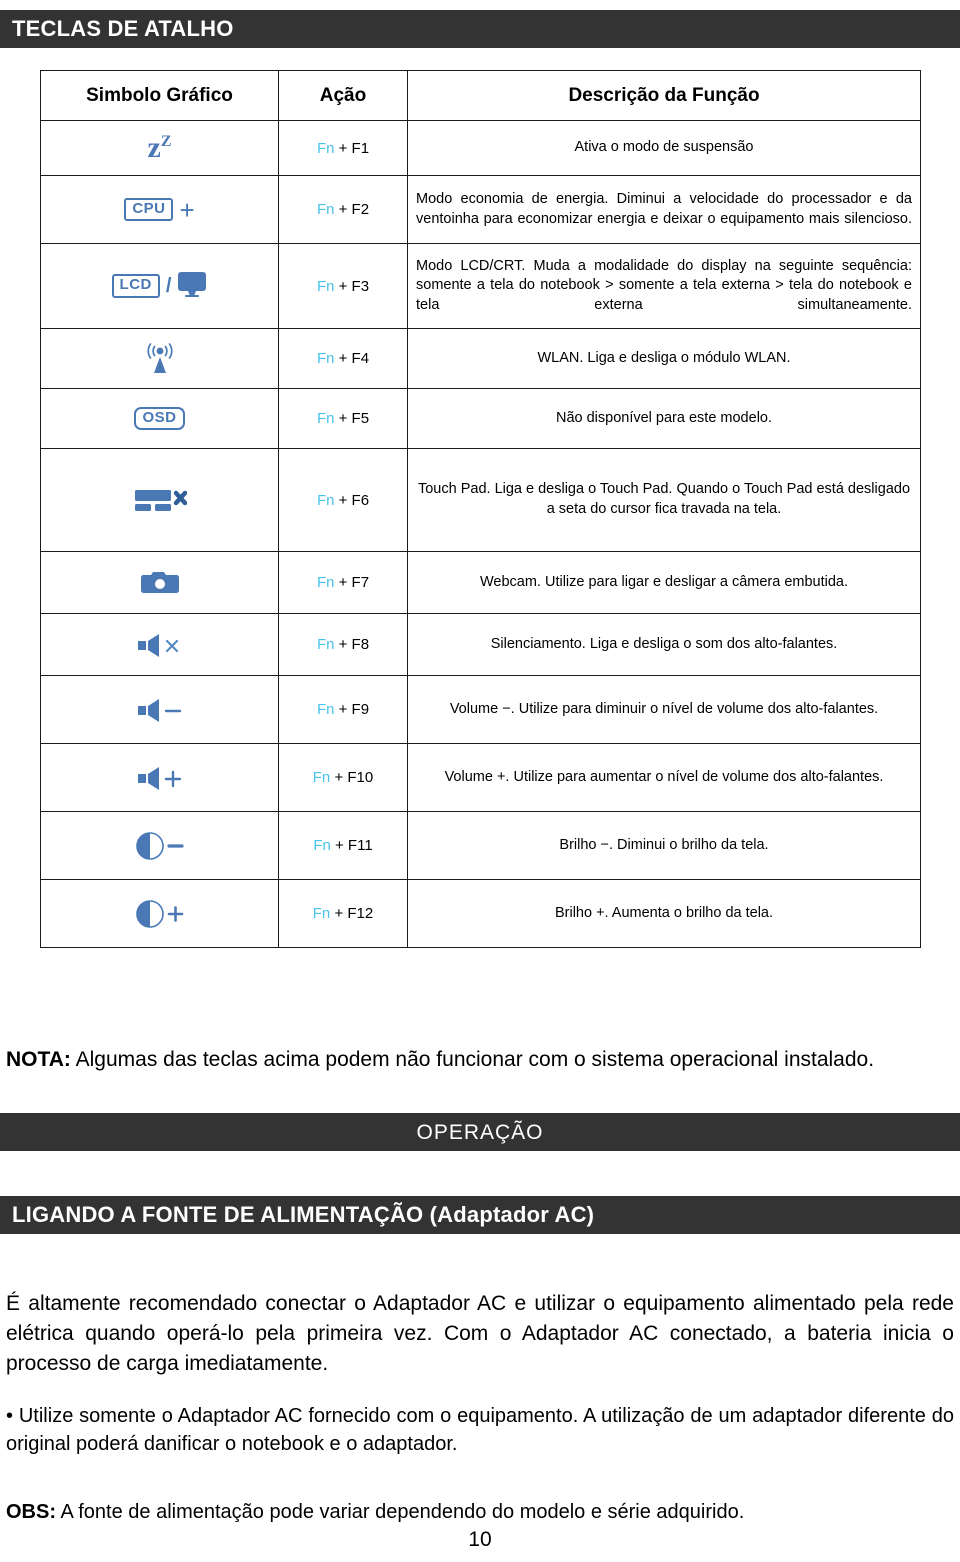 The image size is (960, 1562). I want to click on action-cell: Fn + F5, so click(343, 418).